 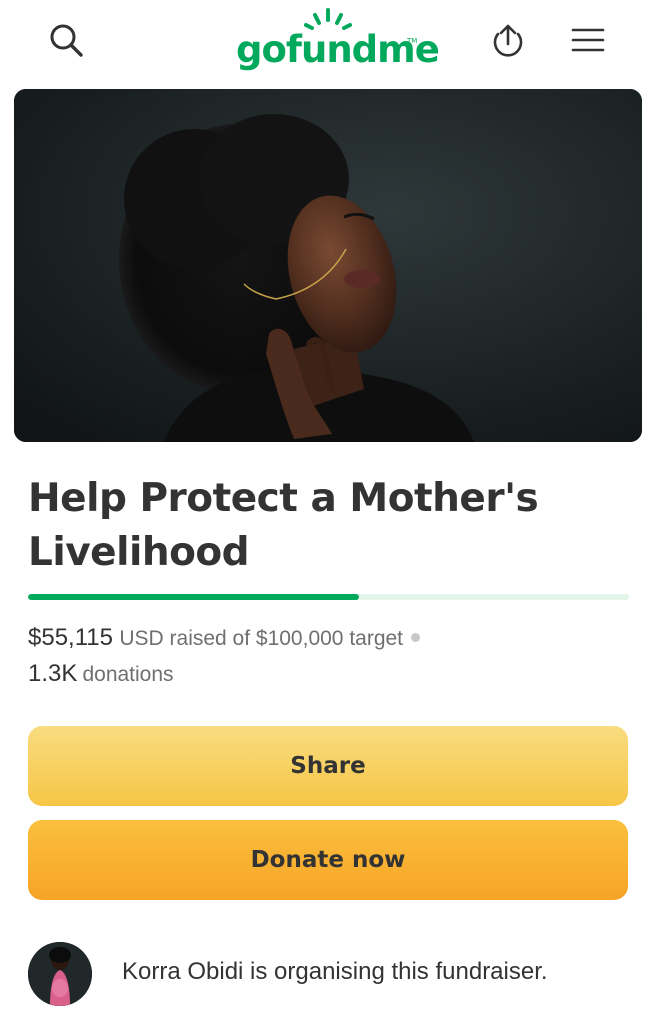 I want to click on funding-progress-bar, so click(x=328, y=597).